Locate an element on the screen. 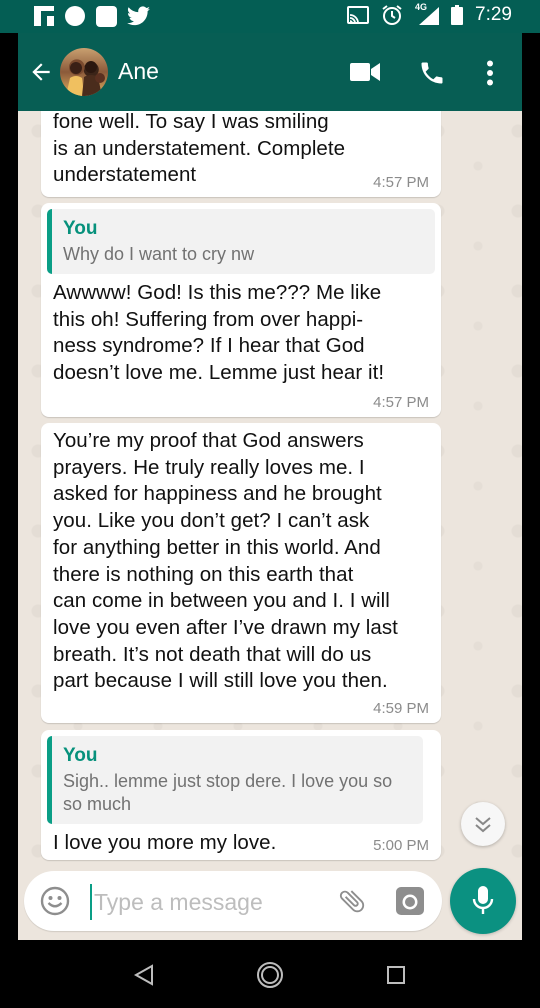 This screenshot has width=540, height=1008. flipboard-icon is located at coordinates (44, 16).